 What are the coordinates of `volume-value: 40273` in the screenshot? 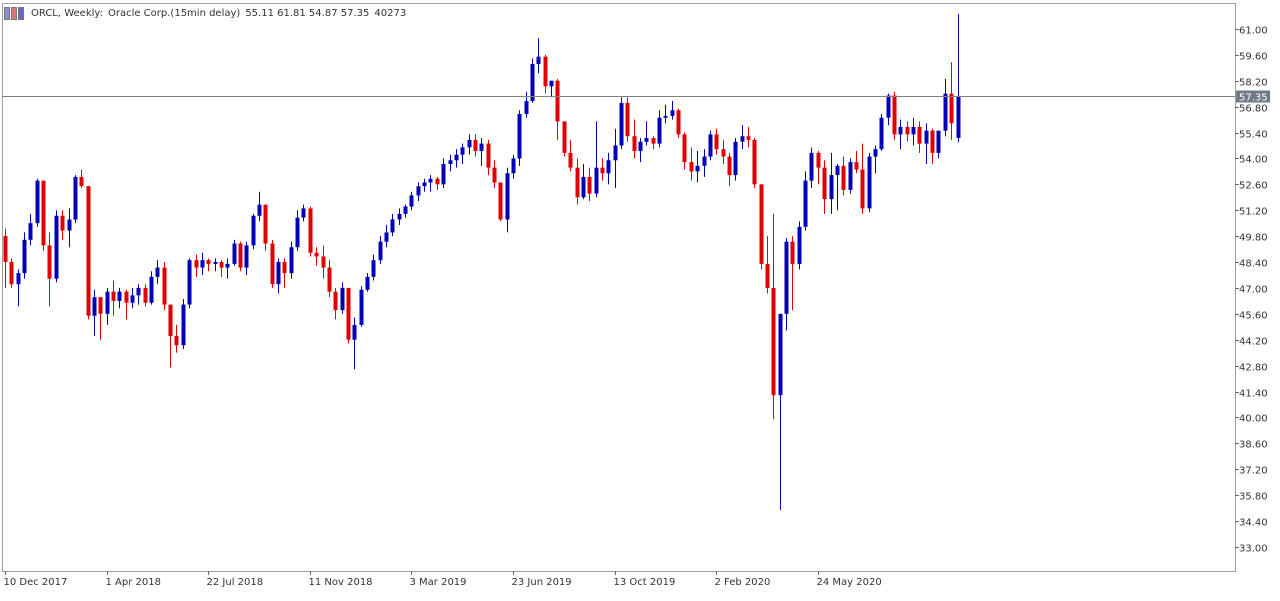 It's located at (390, 13).